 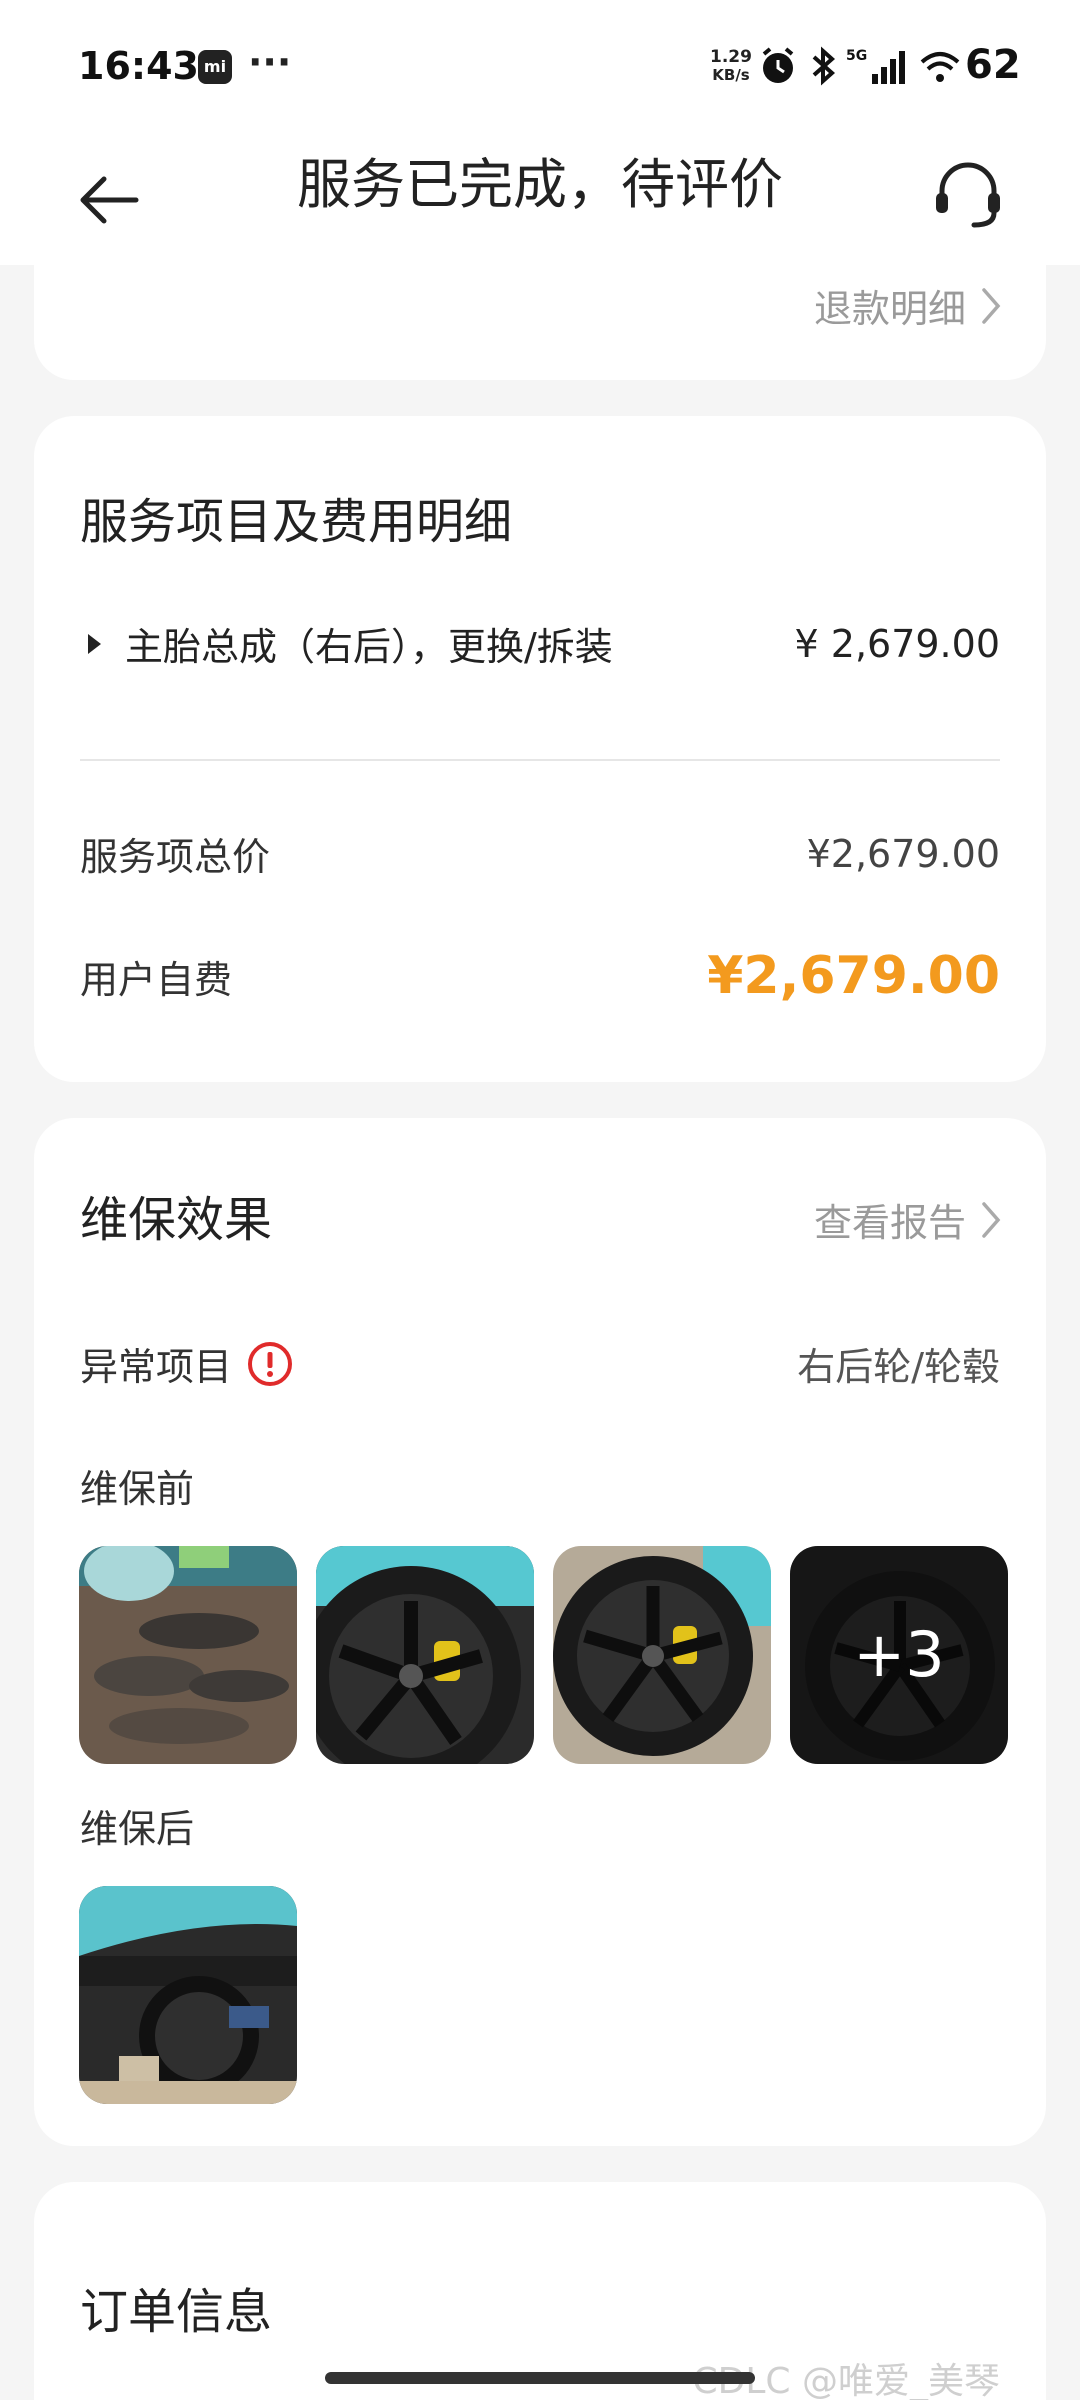 I want to click on status-bar: 16:43 mi ··· 1.29 KB/s 5G 62, so click(x=540, y=67).